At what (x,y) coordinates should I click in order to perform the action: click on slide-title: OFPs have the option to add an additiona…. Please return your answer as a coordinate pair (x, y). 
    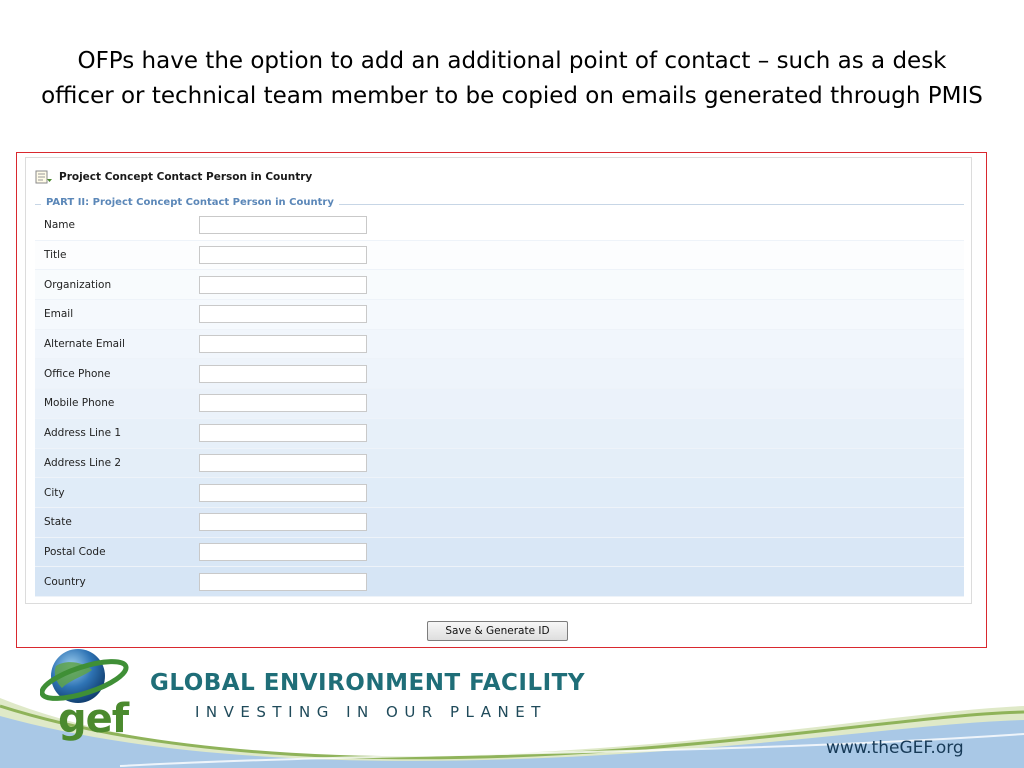
    Looking at the image, I should click on (512, 78).